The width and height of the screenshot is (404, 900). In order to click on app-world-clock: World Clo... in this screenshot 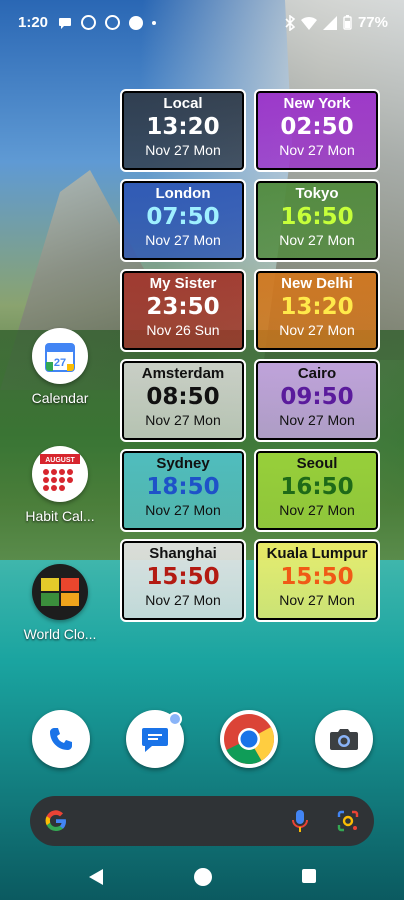, I will do `click(60, 603)`.